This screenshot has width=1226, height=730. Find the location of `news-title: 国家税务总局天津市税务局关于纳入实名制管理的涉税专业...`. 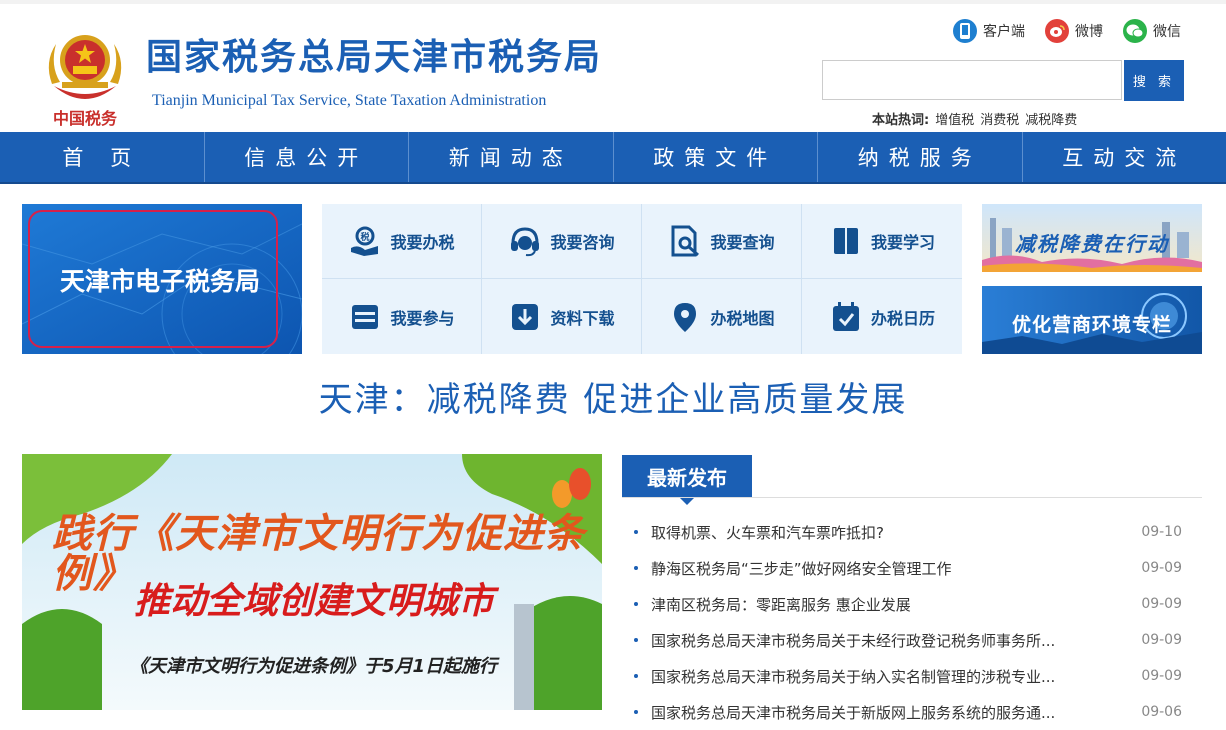

news-title: 国家税务总局天津市税务局关于纳入实名制管理的涉税专业... is located at coordinates (853, 676).